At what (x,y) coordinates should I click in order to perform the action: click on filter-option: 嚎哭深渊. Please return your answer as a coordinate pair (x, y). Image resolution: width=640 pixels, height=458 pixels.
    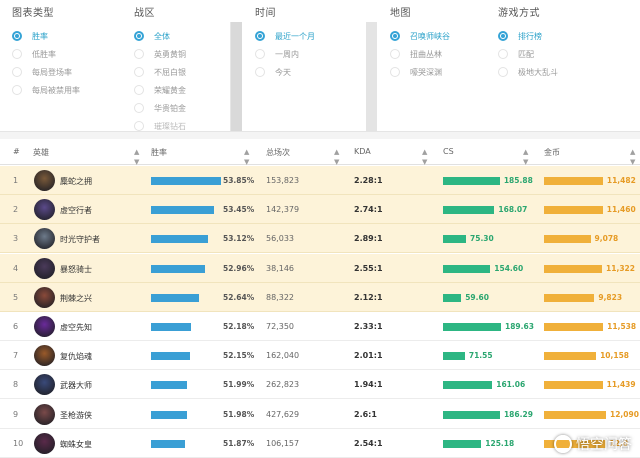
    Looking at the image, I should click on (416, 72).